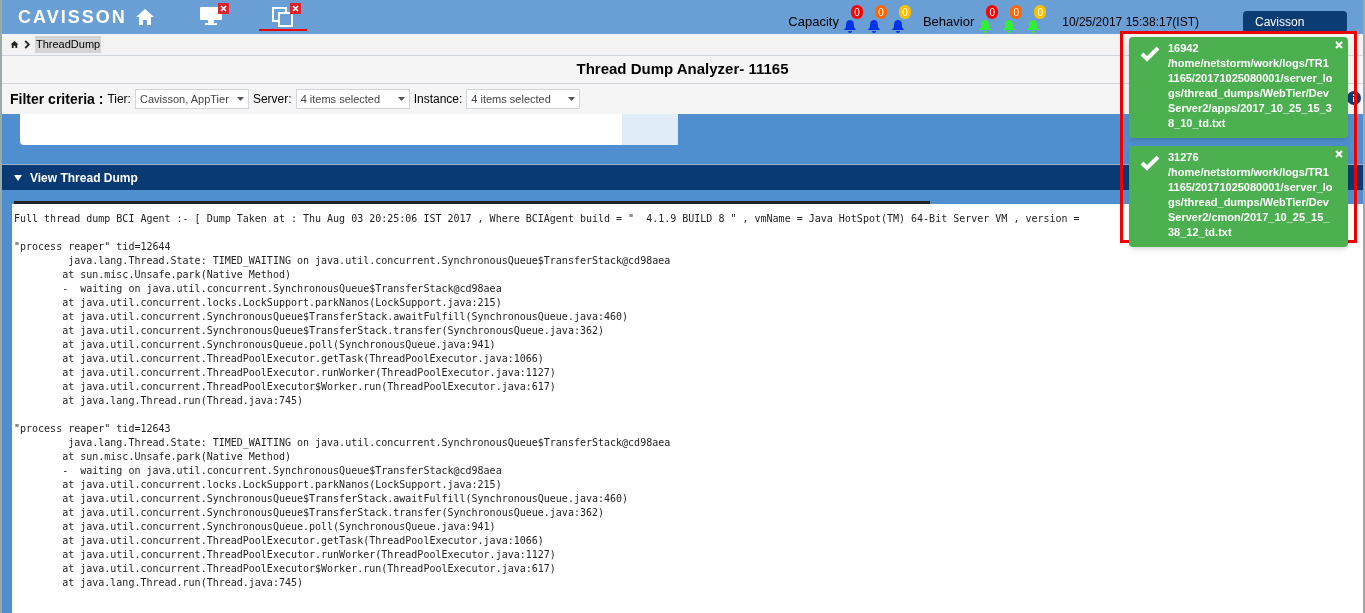  Describe the element at coordinates (1184, 48) in the screenshot. I see `toast-title: 16942` at that location.